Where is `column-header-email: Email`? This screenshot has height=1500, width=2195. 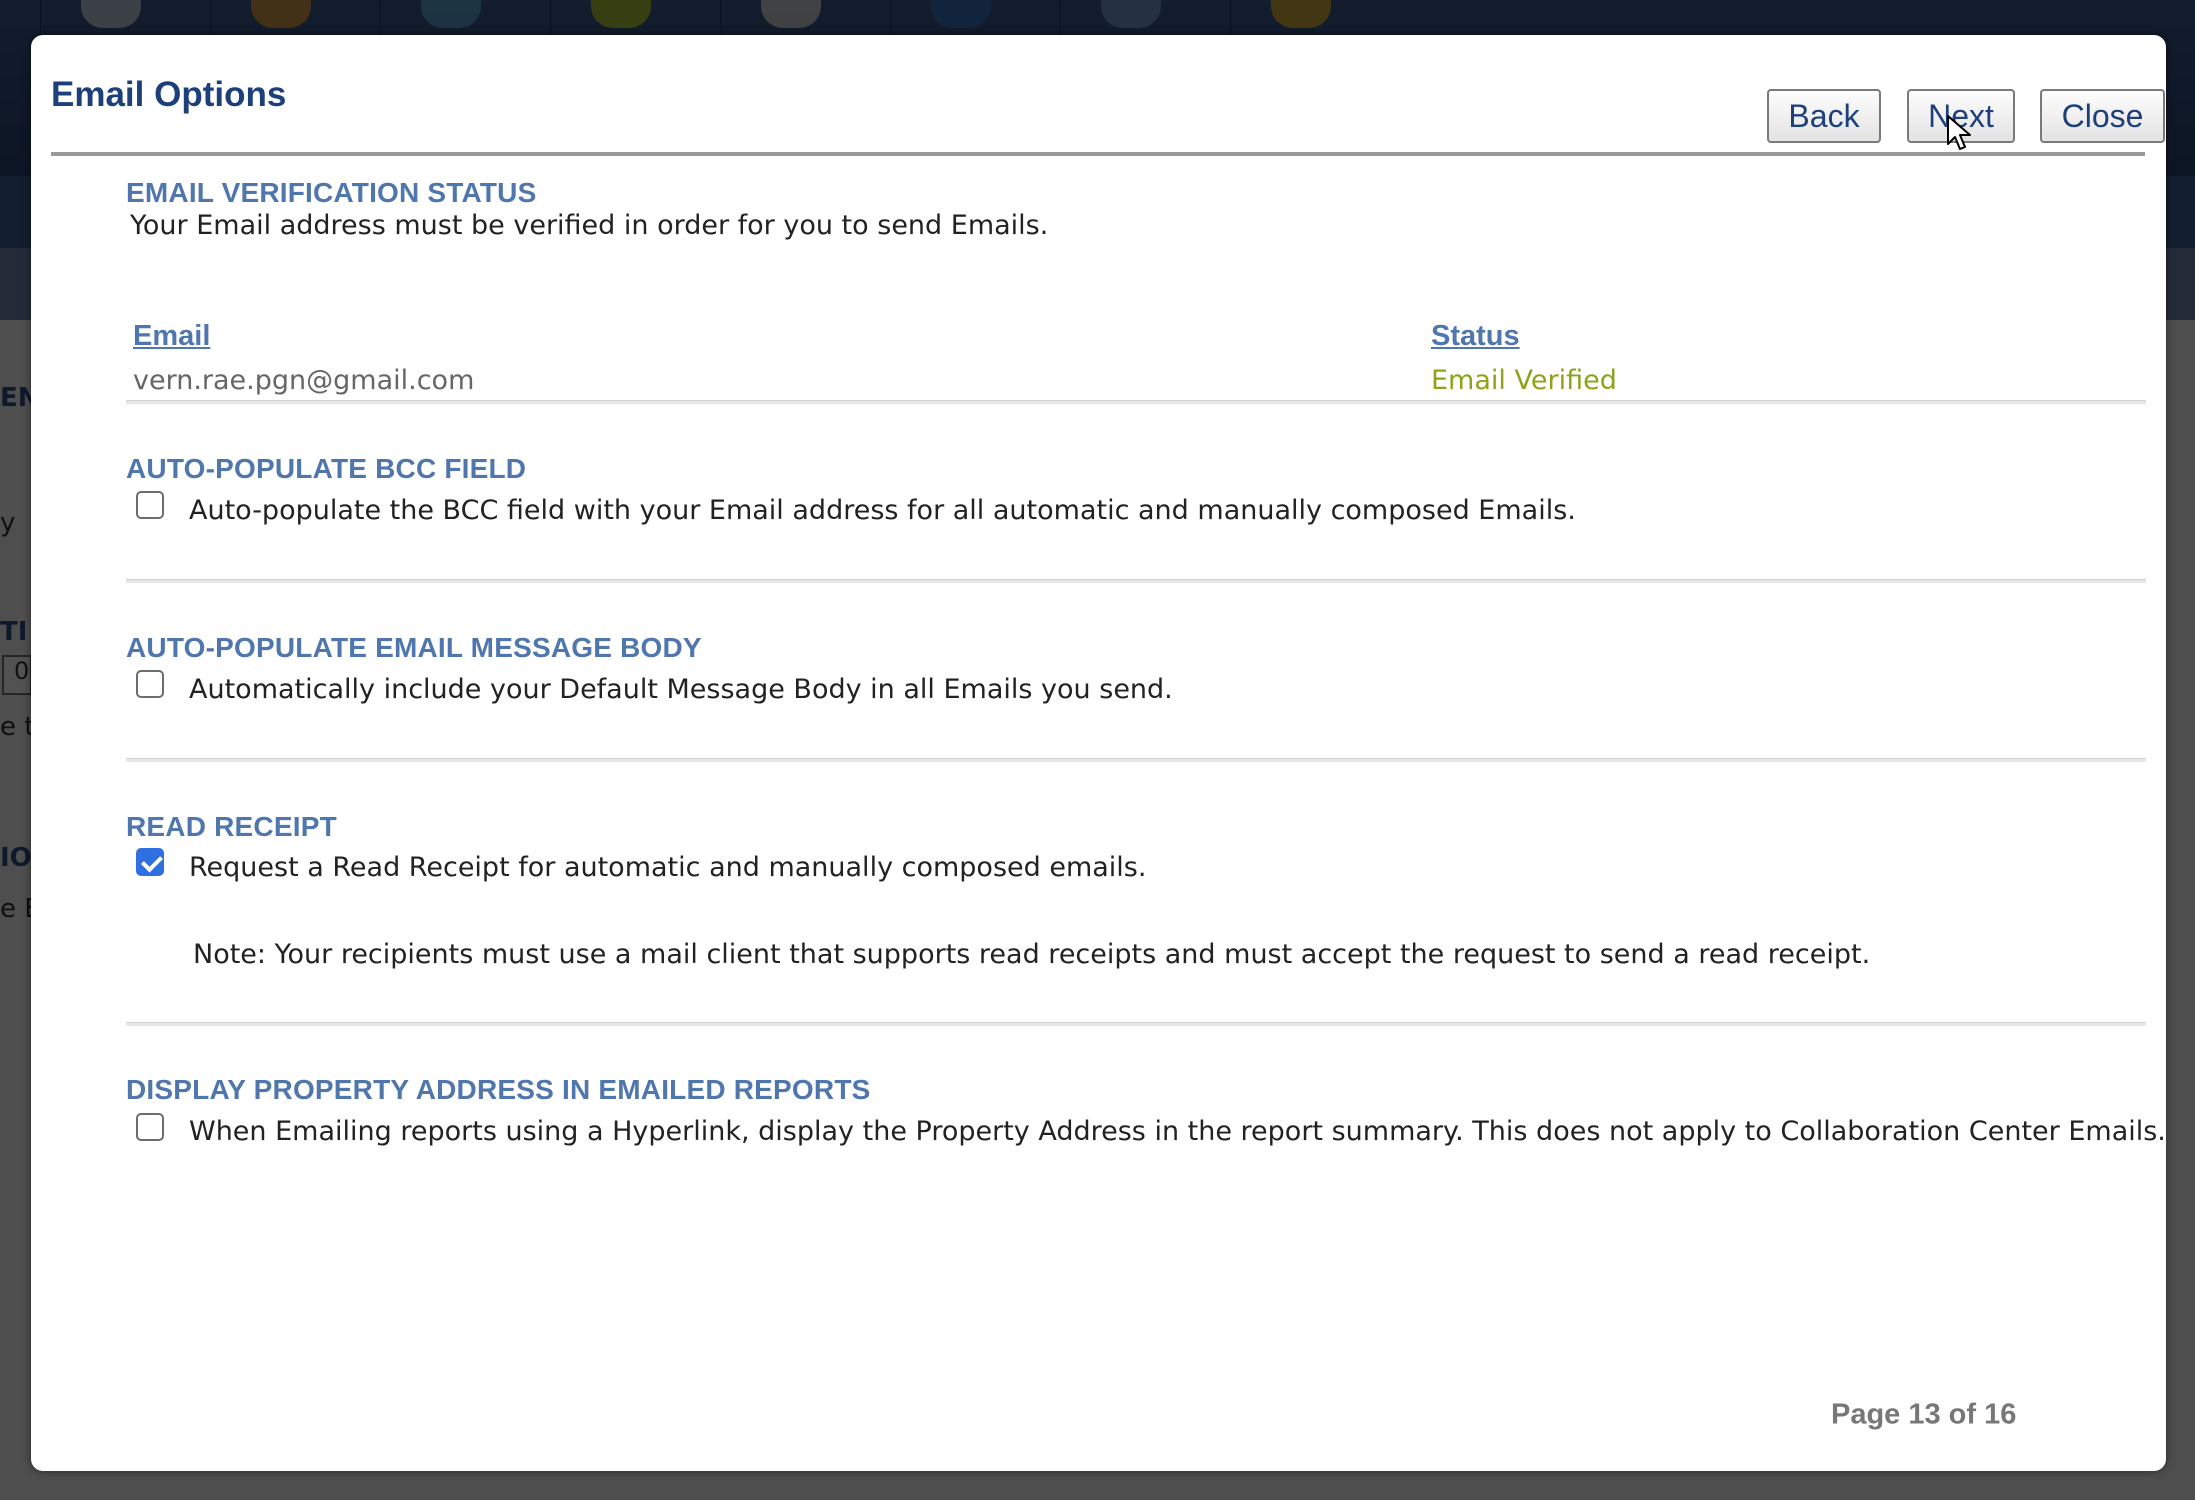 column-header-email: Email is located at coordinates (171, 336).